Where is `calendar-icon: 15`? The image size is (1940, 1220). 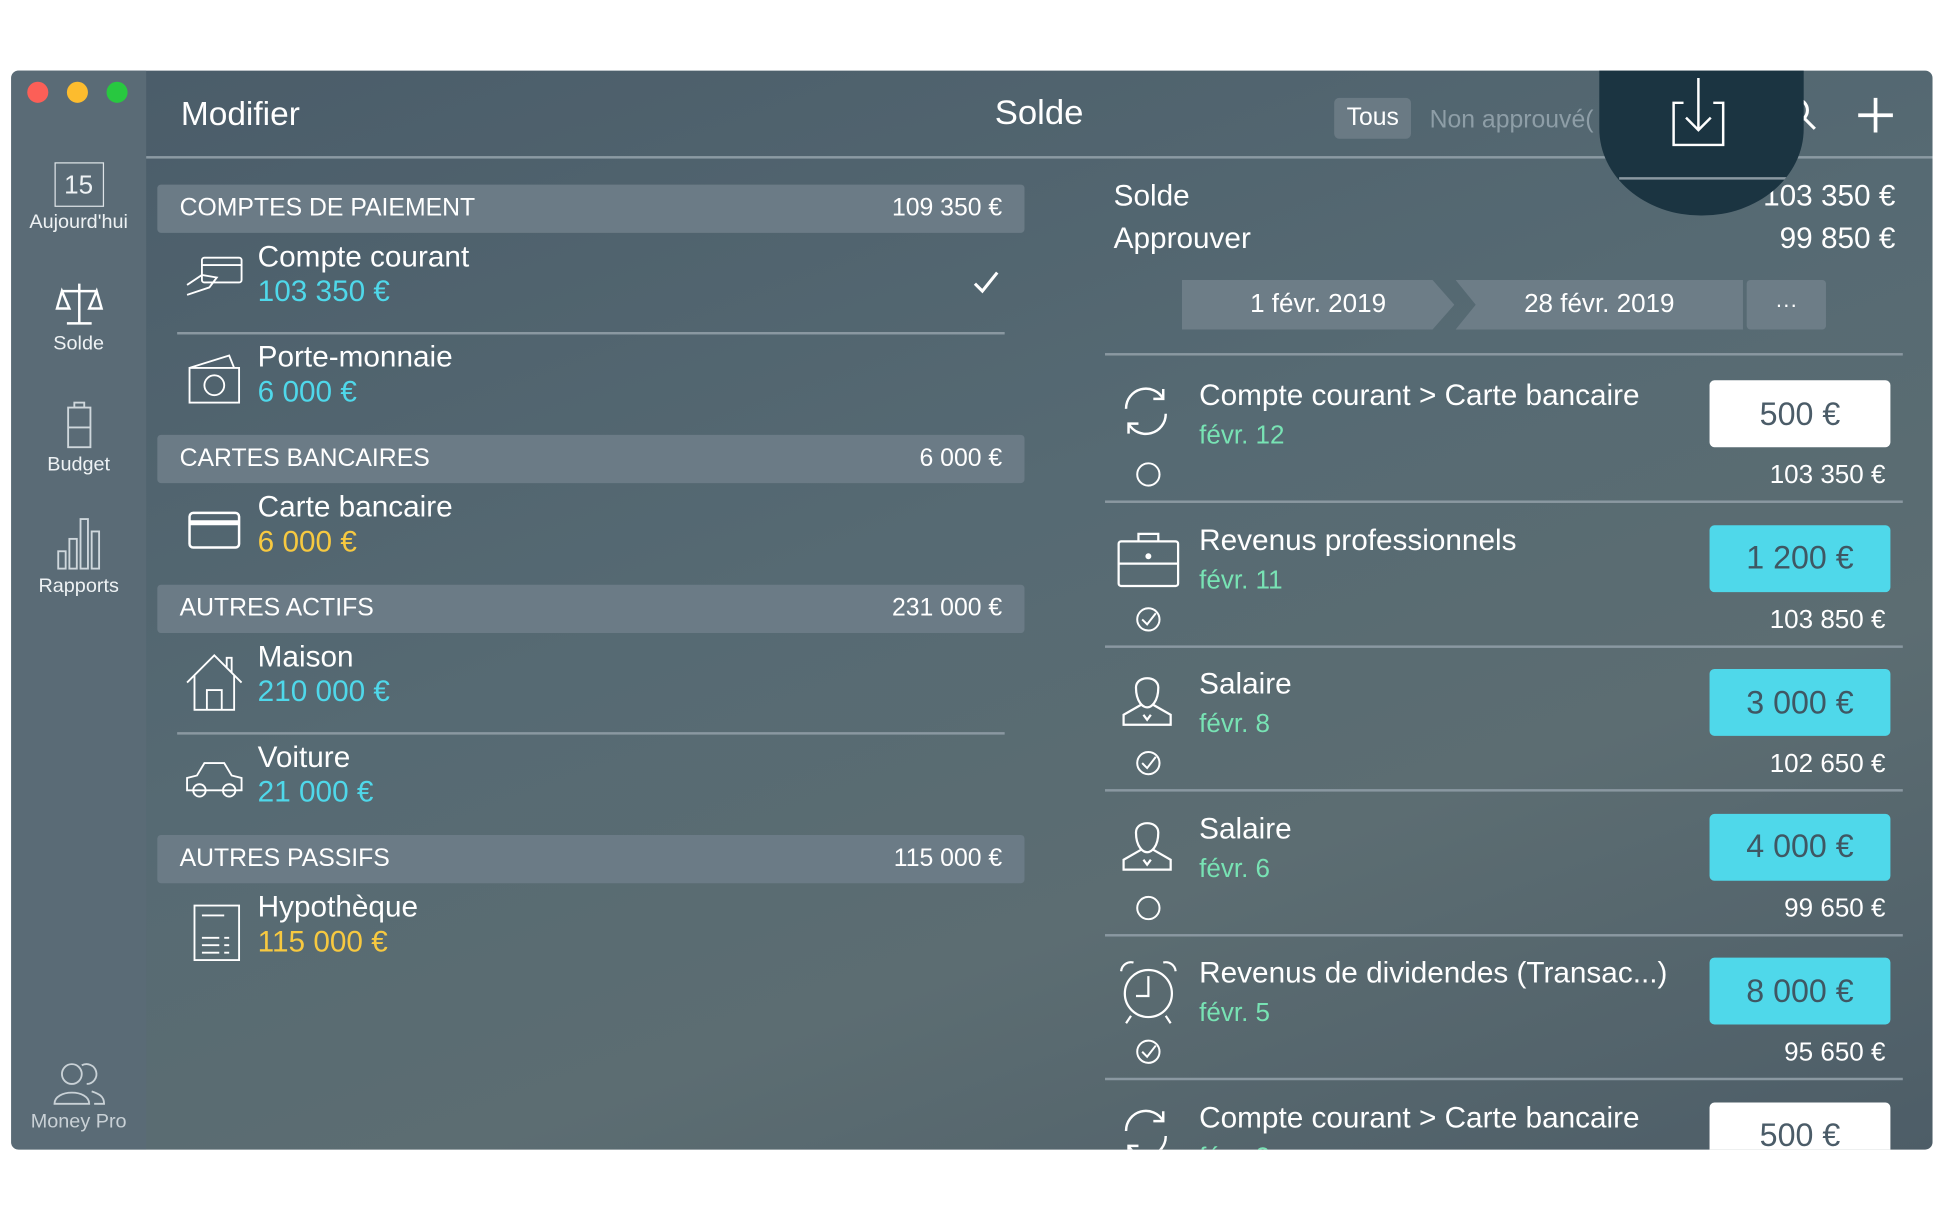
calendar-icon: 15 is located at coordinates (78, 184).